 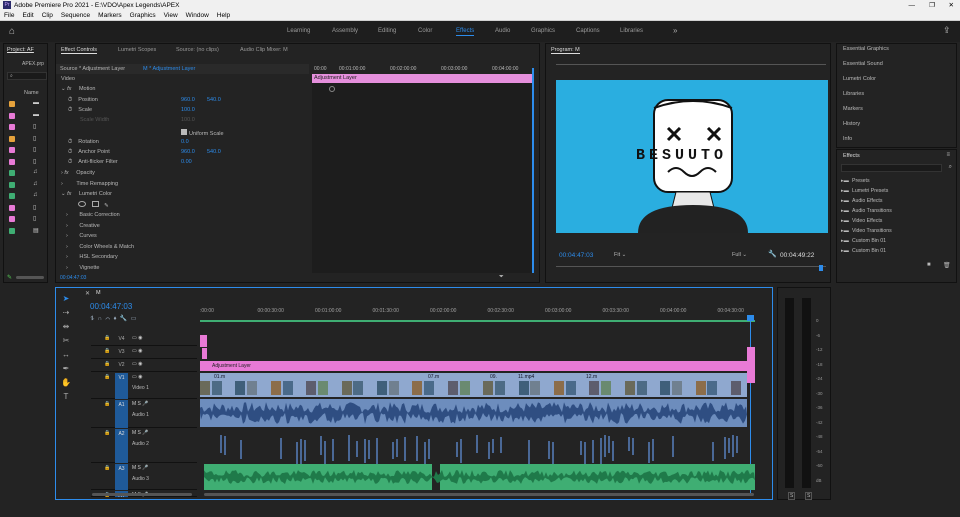 I want to click on effects-folder: ▸▬ Video Transitions, so click(x=866, y=231).